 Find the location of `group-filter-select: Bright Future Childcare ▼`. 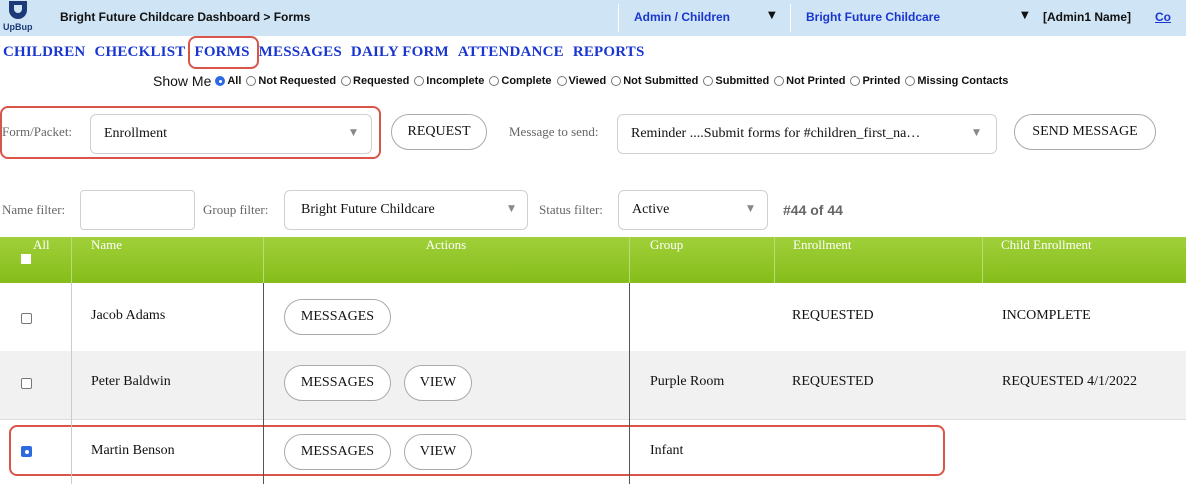

group-filter-select: Bright Future Childcare ▼ is located at coordinates (406, 210).